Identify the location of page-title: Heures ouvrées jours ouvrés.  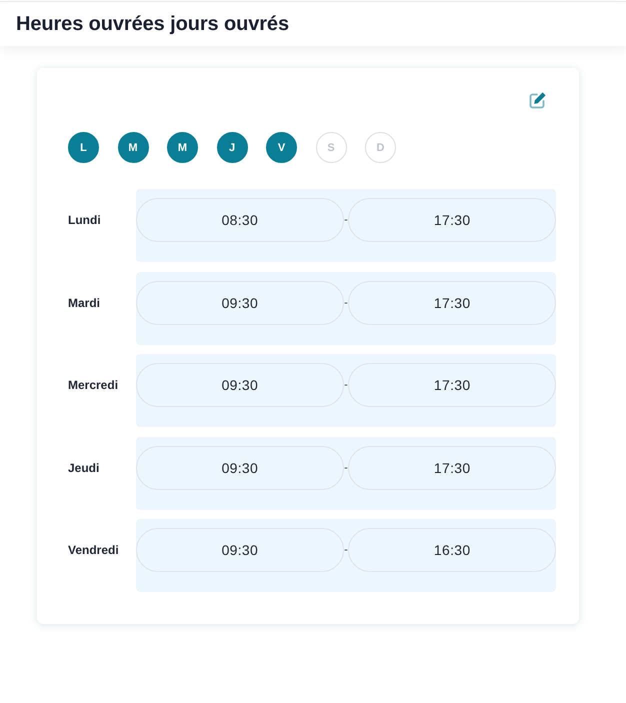
(152, 24).